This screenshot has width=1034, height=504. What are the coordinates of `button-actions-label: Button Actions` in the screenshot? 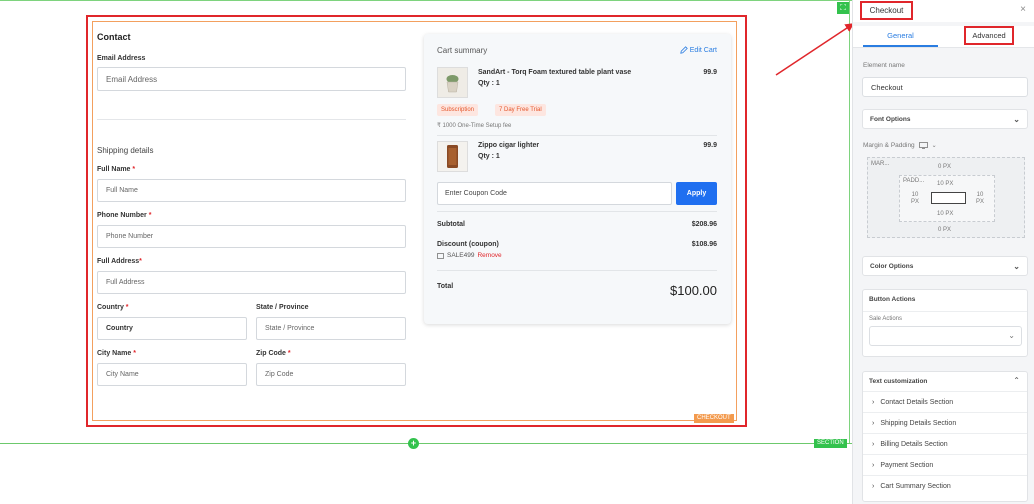 It's located at (892, 299).